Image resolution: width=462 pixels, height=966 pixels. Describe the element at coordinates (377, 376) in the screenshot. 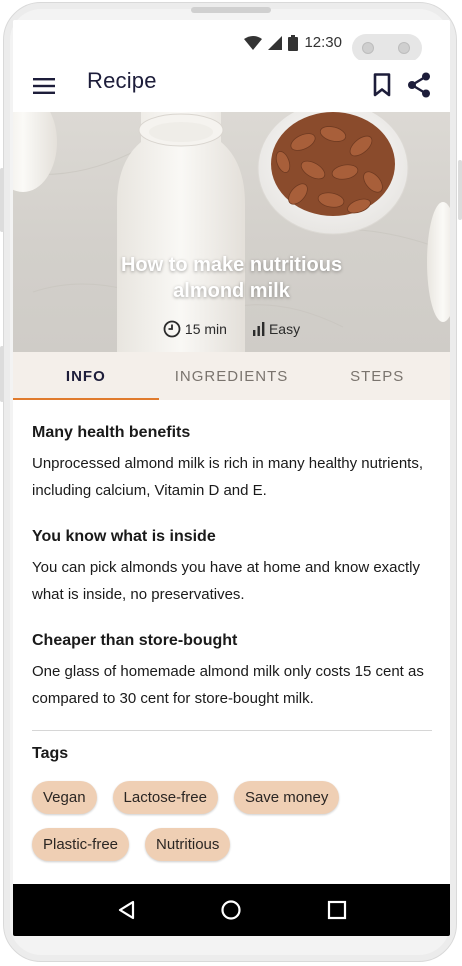

I see `tab-steps: STEPS` at that location.